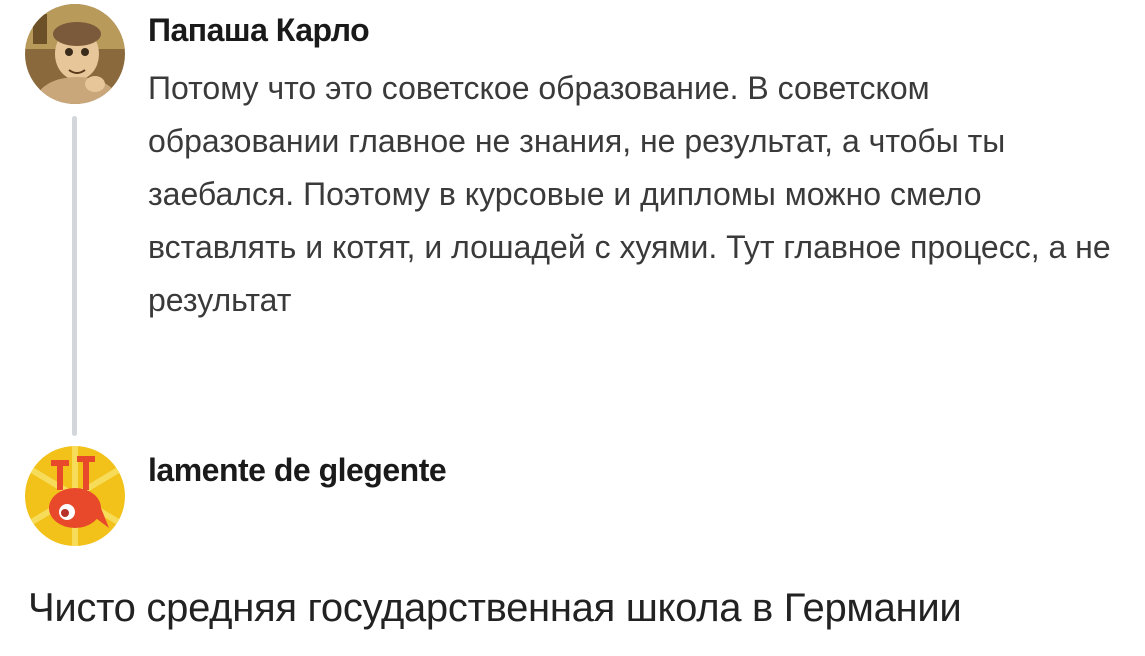 Image resolution: width=1145 pixels, height=656 pixels. What do you see at coordinates (74, 276) in the screenshot?
I see `thread-line` at bounding box center [74, 276].